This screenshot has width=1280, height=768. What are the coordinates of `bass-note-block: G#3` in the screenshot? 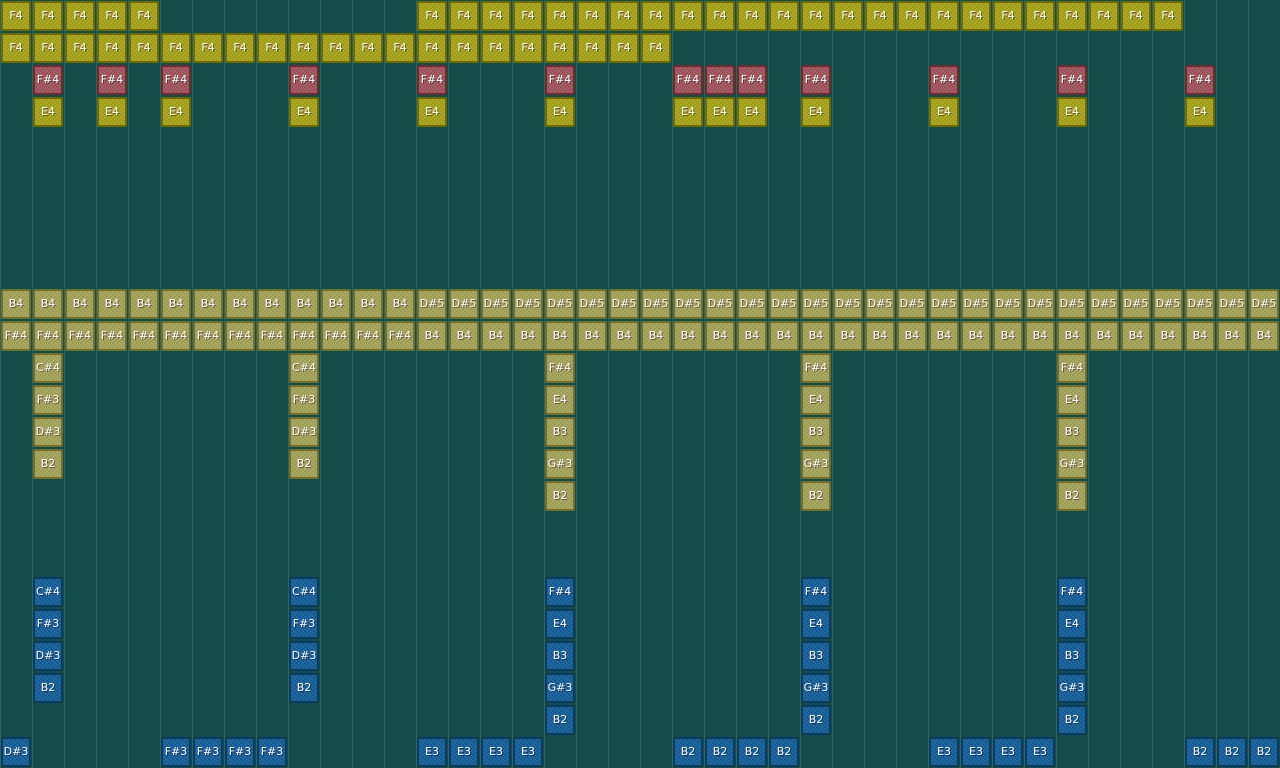 It's located at (816, 688).